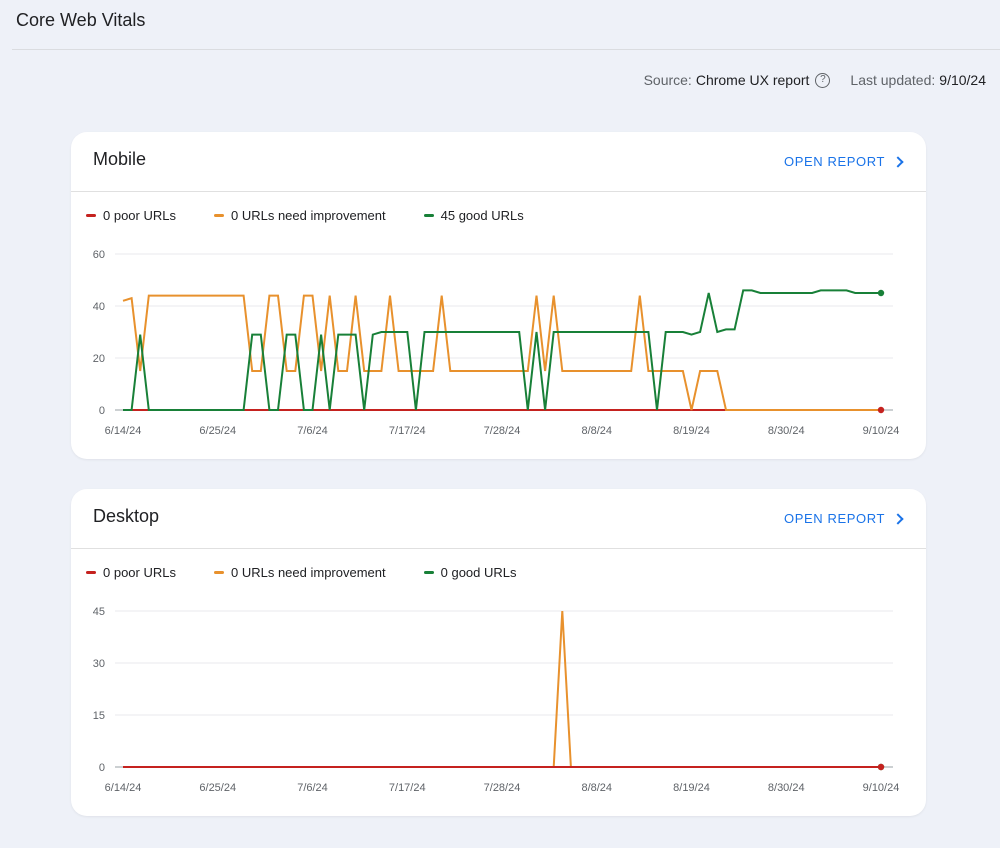  I want to click on y-tick-label: 45, so click(99, 612).